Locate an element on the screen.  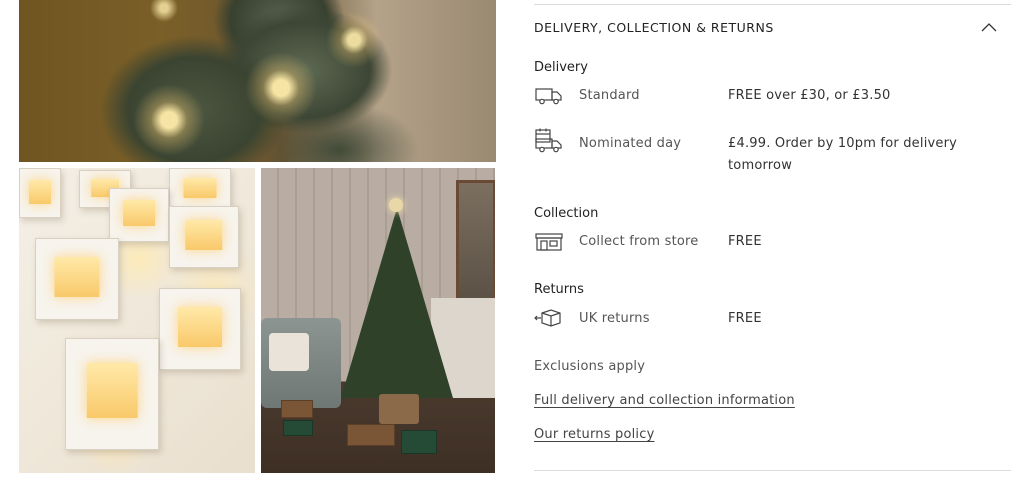
living-room-tree-image is located at coordinates (378, 320).